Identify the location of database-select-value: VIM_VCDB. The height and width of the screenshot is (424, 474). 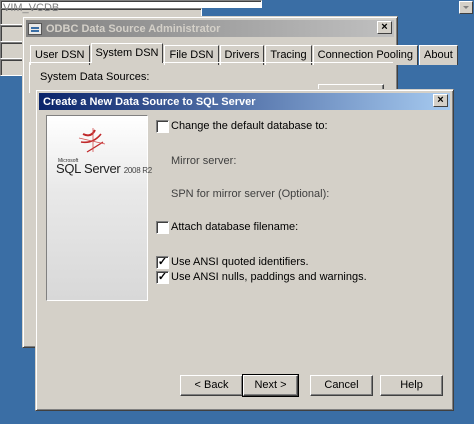
(31, 8).